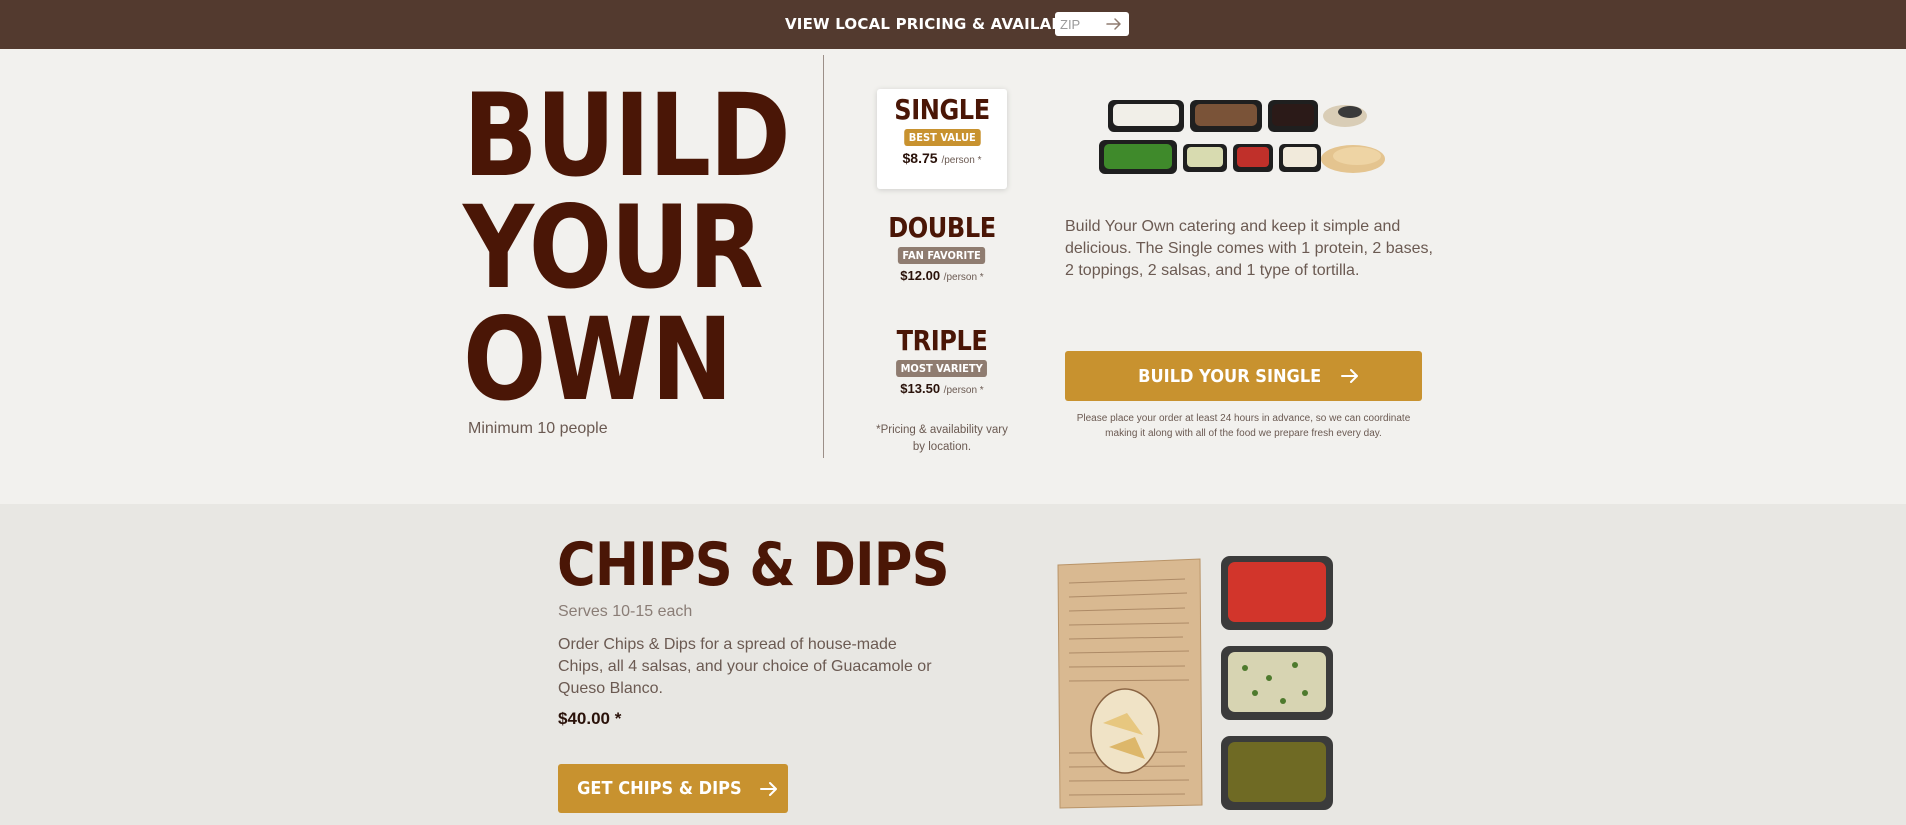 The image size is (1906, 825). Describe the element at coordinates (942, 340) in the screenshot. I see `tier-name: TRIPLE` at that location.